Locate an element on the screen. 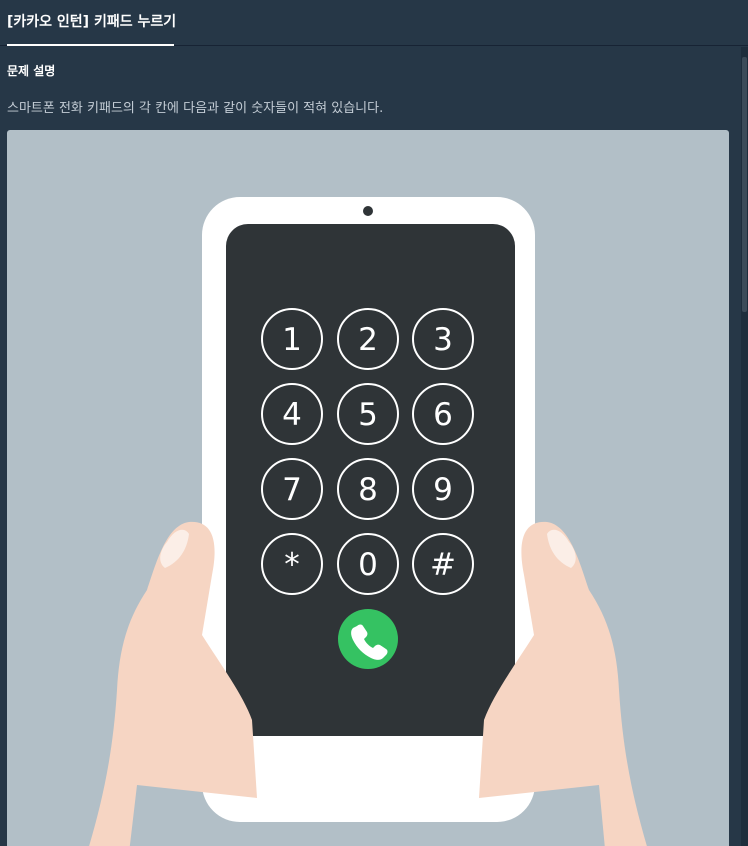  keypad-key-label: # is located at coordinates (443, 565).